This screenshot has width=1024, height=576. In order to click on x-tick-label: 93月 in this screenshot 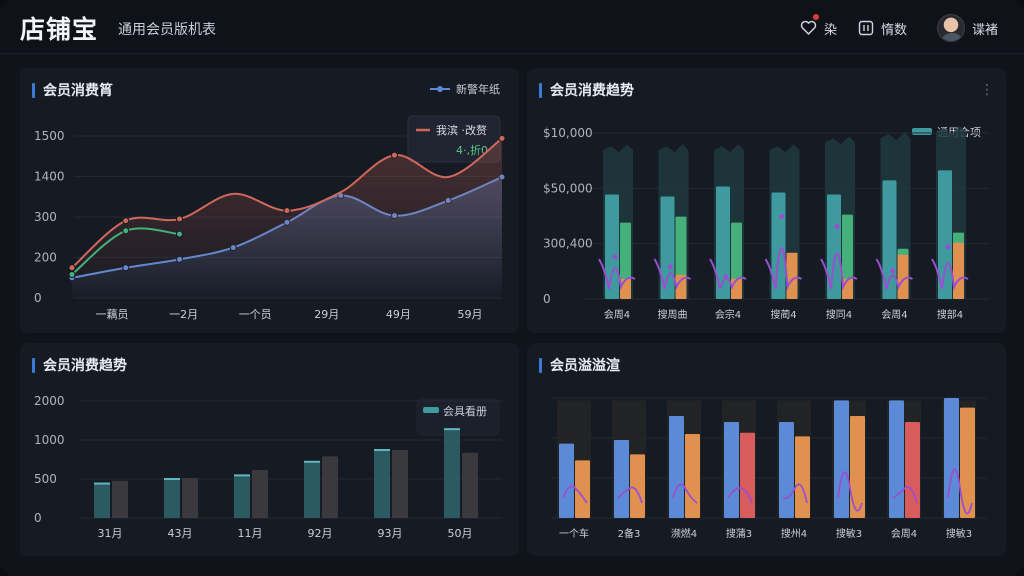, I will do `click(390, 533)`.